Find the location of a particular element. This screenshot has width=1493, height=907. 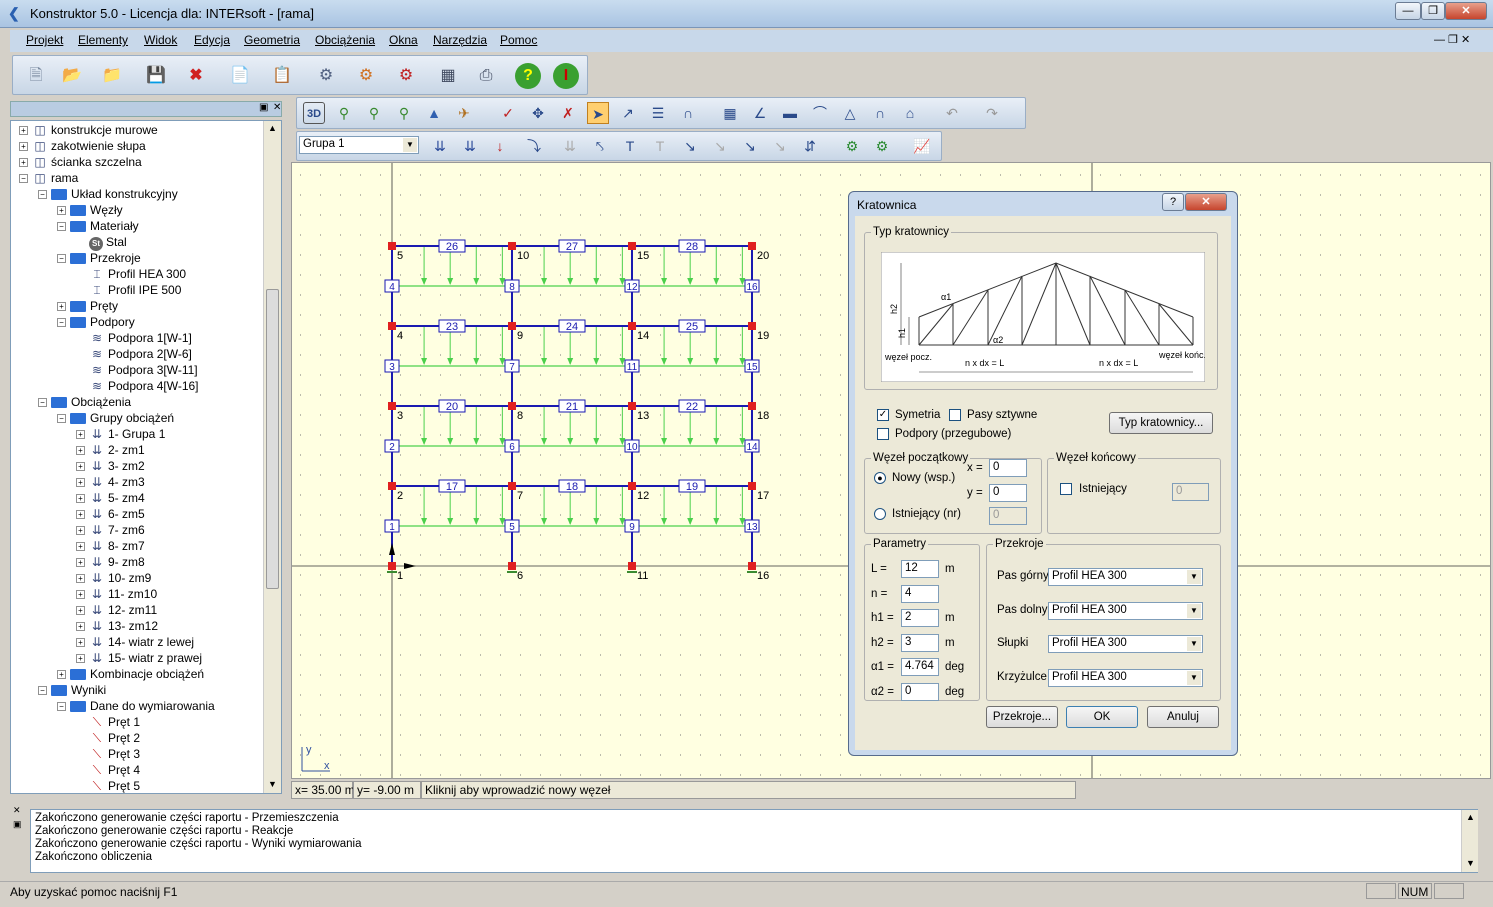

zoom-all-icon: ⚲ is located at coordinates (404, 113).